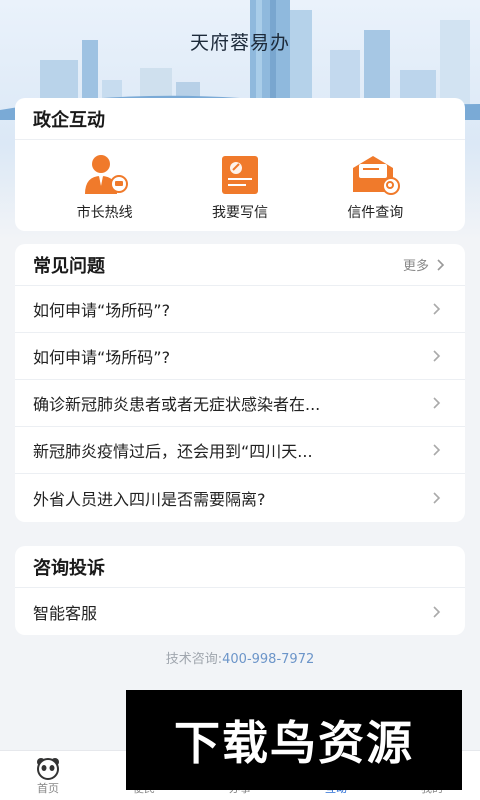  Describe the element at coordinates (65, 613) in the screenshot. I see `smart-service-label: 智能客服` at that location.